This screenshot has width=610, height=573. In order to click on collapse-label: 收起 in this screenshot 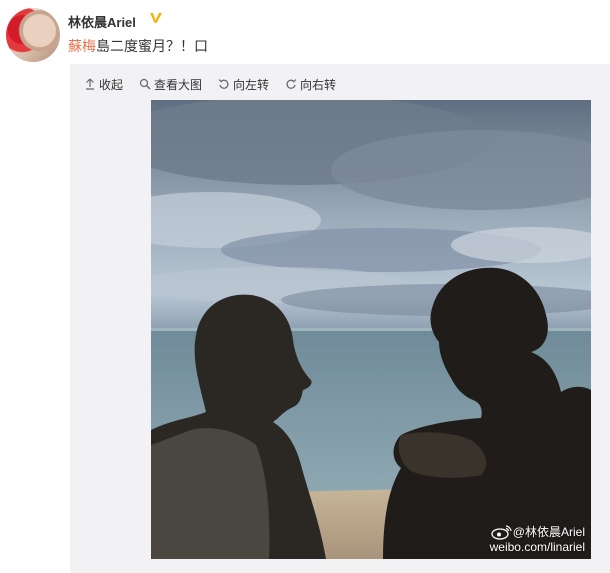, I will do `click(111, 84)`.